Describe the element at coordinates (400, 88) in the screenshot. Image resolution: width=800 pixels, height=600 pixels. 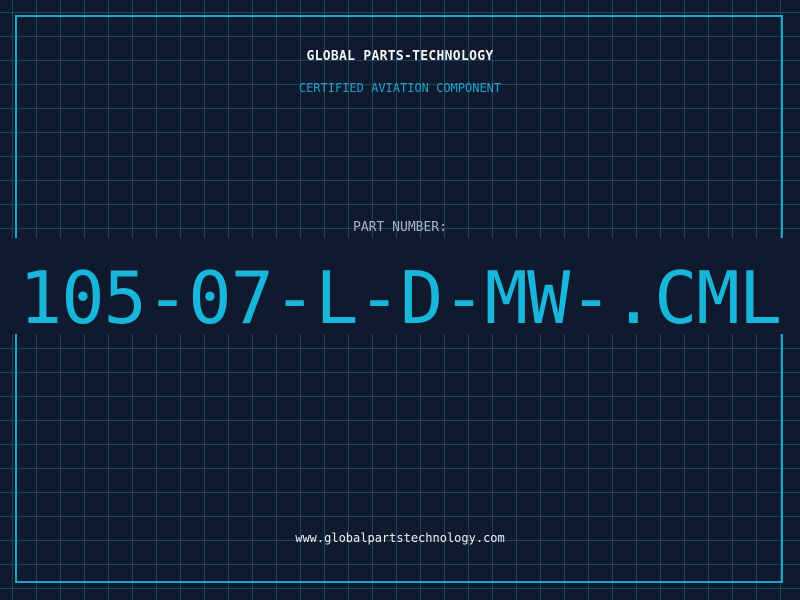
I see `certification-subtitle: CERTIFIED AVIATION COMPONENT` at that location.